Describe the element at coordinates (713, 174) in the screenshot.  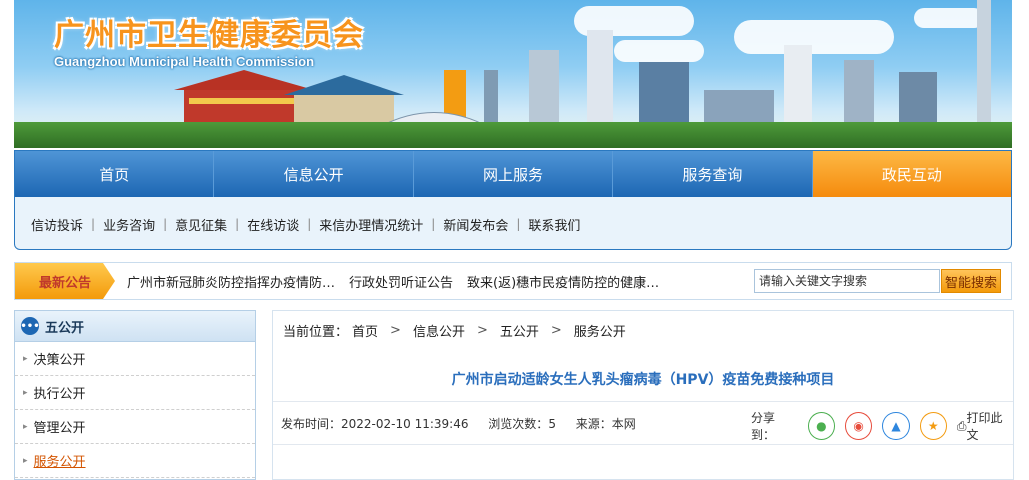
I see `nav-item-service-query: 服务查询` at that location.